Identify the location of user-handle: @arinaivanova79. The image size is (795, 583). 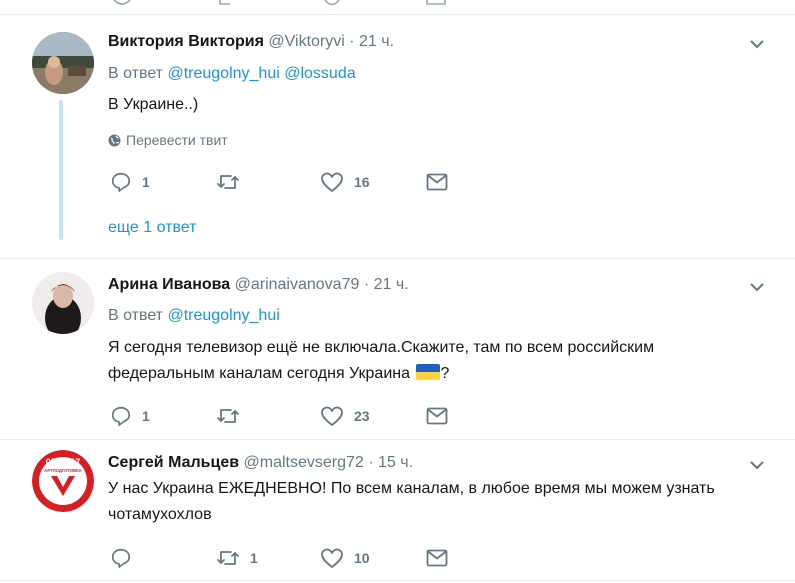
(297, 284).